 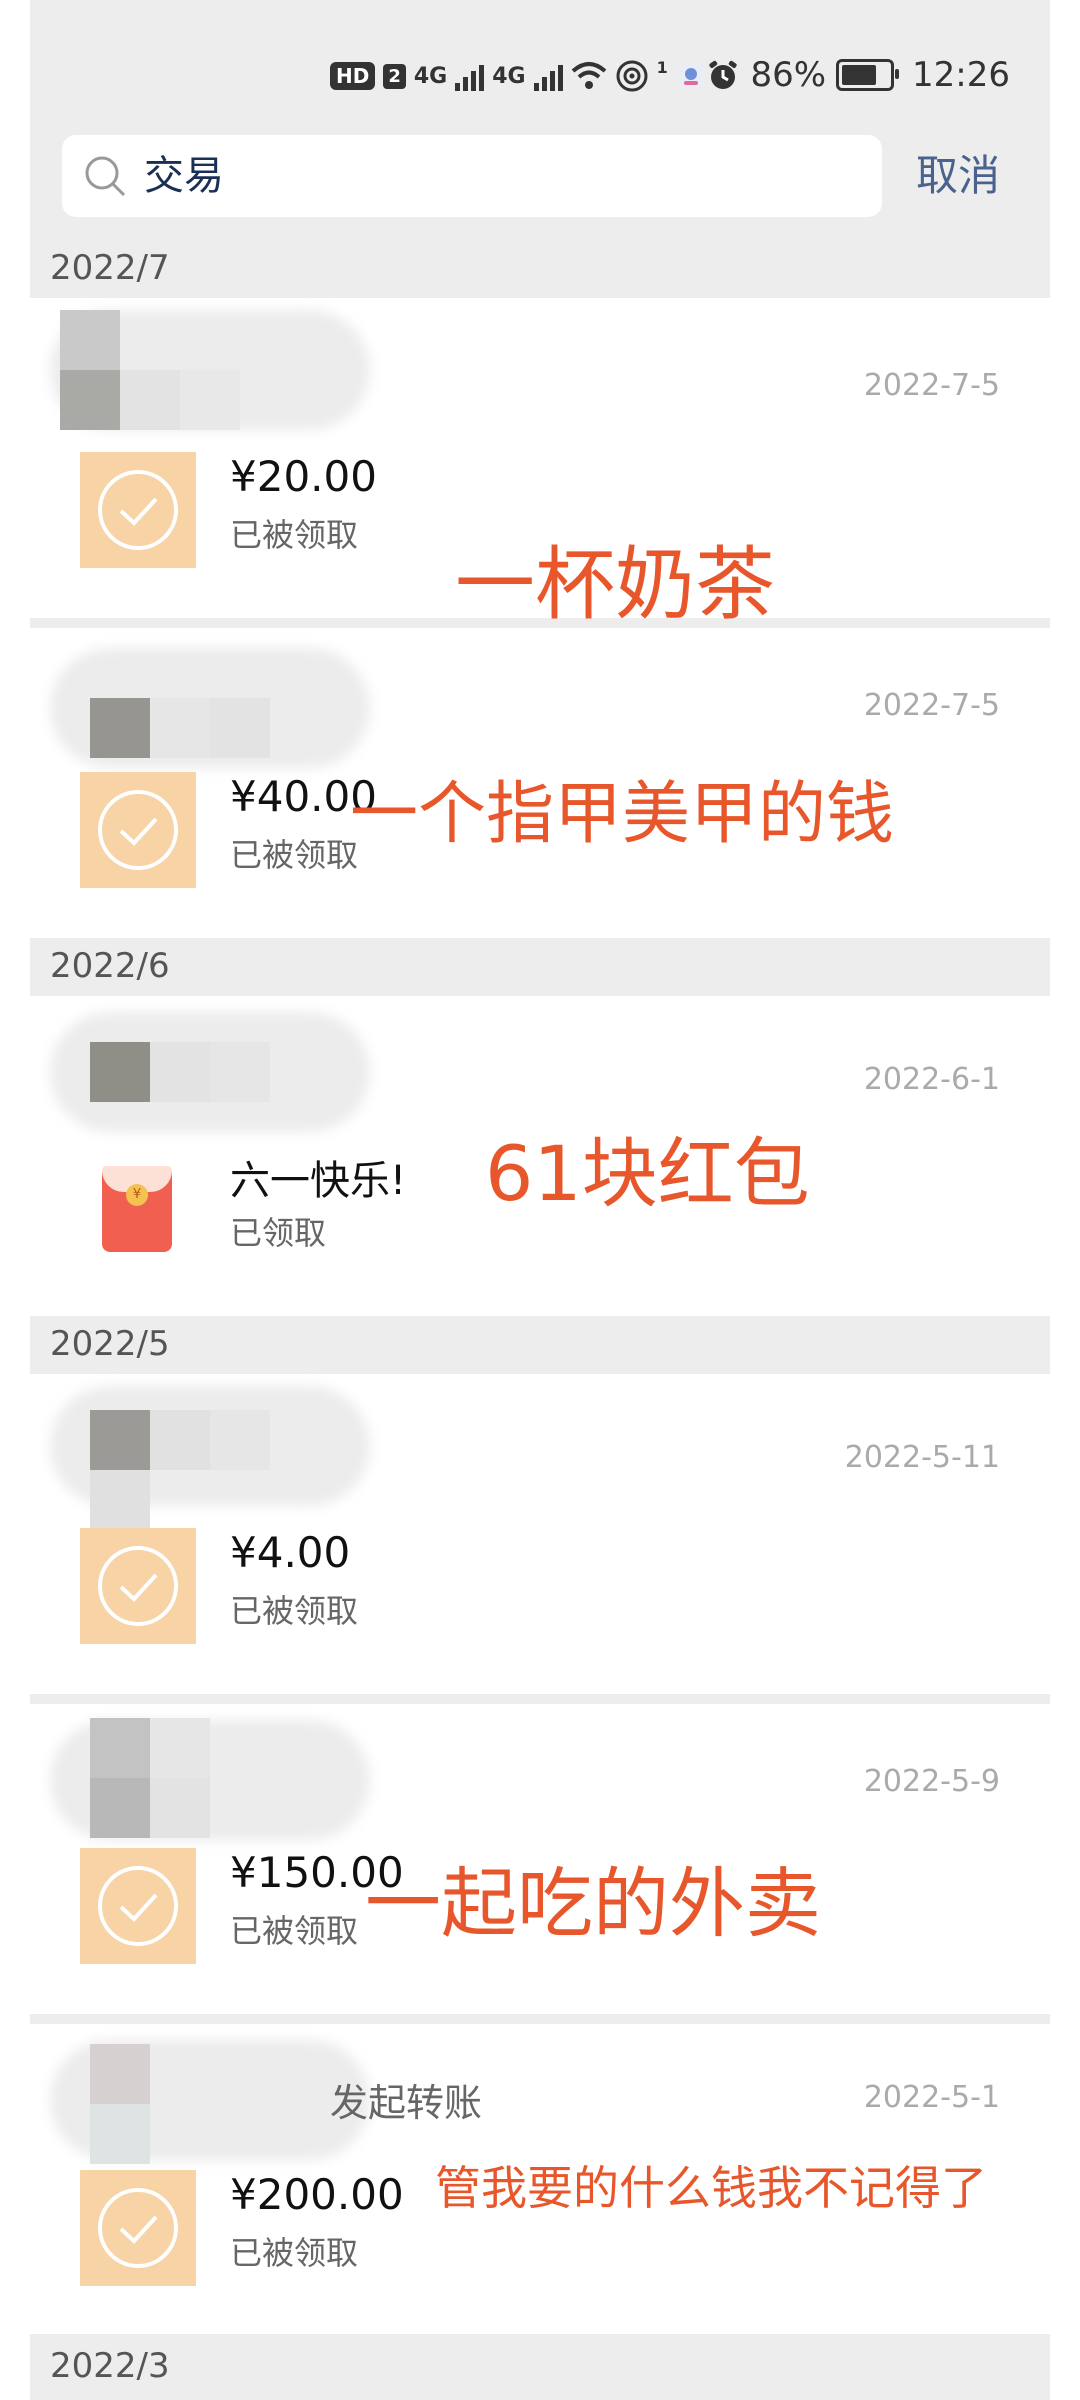 What do you see at coordinates (105, 176) in the screenshot?
I see `search-icon` at bounding box center [105, 176].